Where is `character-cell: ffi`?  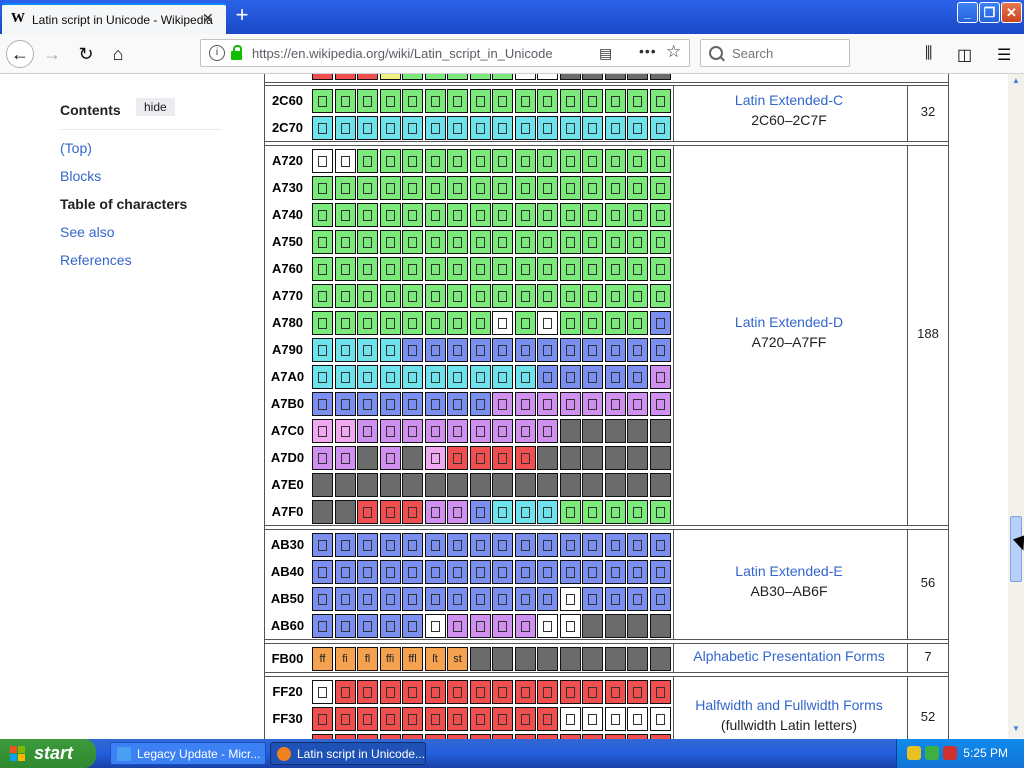 character-cell: ffi is located at coordinates (390, 659).